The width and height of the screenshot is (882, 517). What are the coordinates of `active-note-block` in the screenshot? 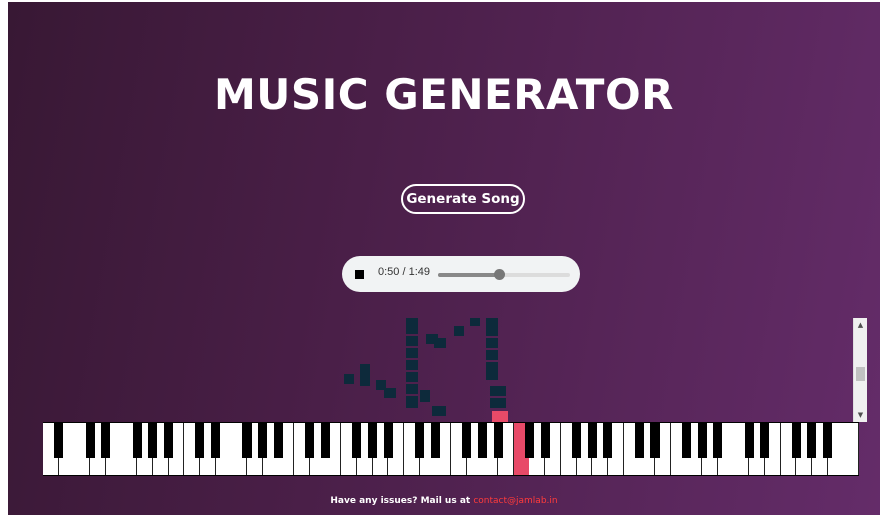 It's located at (500, 416).